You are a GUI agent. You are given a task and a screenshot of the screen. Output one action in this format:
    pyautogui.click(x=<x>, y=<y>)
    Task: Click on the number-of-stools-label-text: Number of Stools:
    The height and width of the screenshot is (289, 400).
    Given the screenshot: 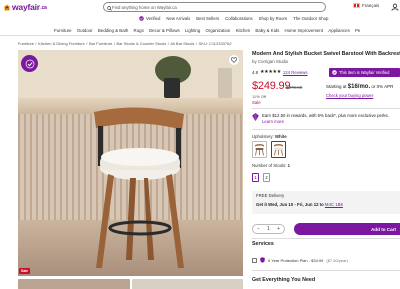 What is the action you would take?
    pyautogui.click(x=269, y=165)
    